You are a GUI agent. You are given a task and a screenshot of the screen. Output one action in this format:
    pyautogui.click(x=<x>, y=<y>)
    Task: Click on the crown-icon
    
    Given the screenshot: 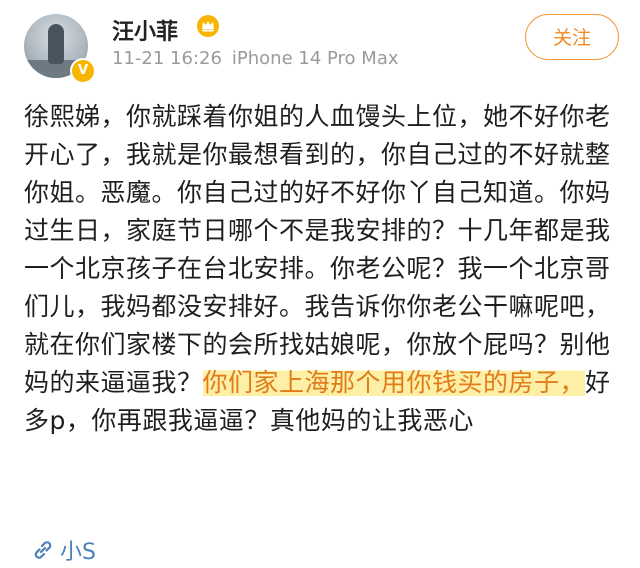 What is the action you would take?
    pyautogui.click(x=208, y=26)
    